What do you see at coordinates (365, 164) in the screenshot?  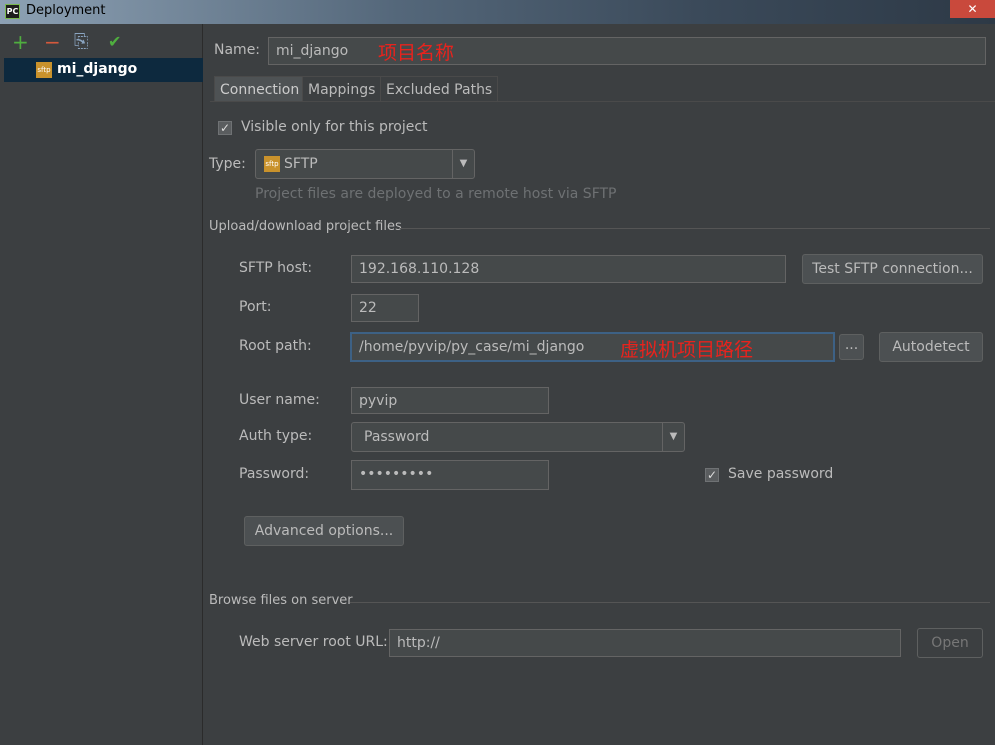 I see `type-select: sftp SFTP ▼` at bounding box center [365, 164].